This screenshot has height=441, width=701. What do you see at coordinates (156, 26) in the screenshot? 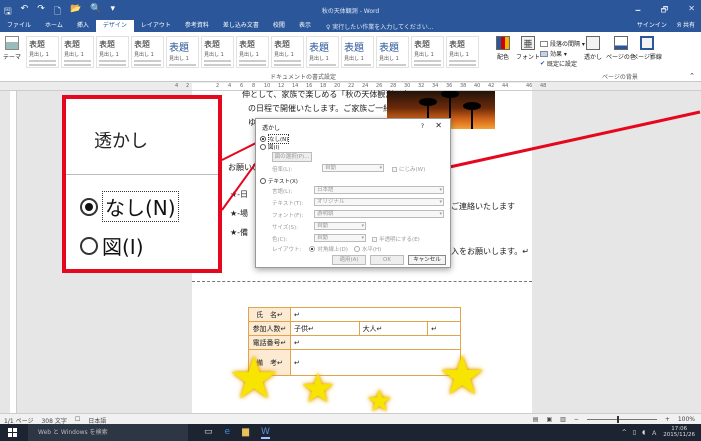
I see `tab-layout: レイアウト` at bounding box center [156, 26].